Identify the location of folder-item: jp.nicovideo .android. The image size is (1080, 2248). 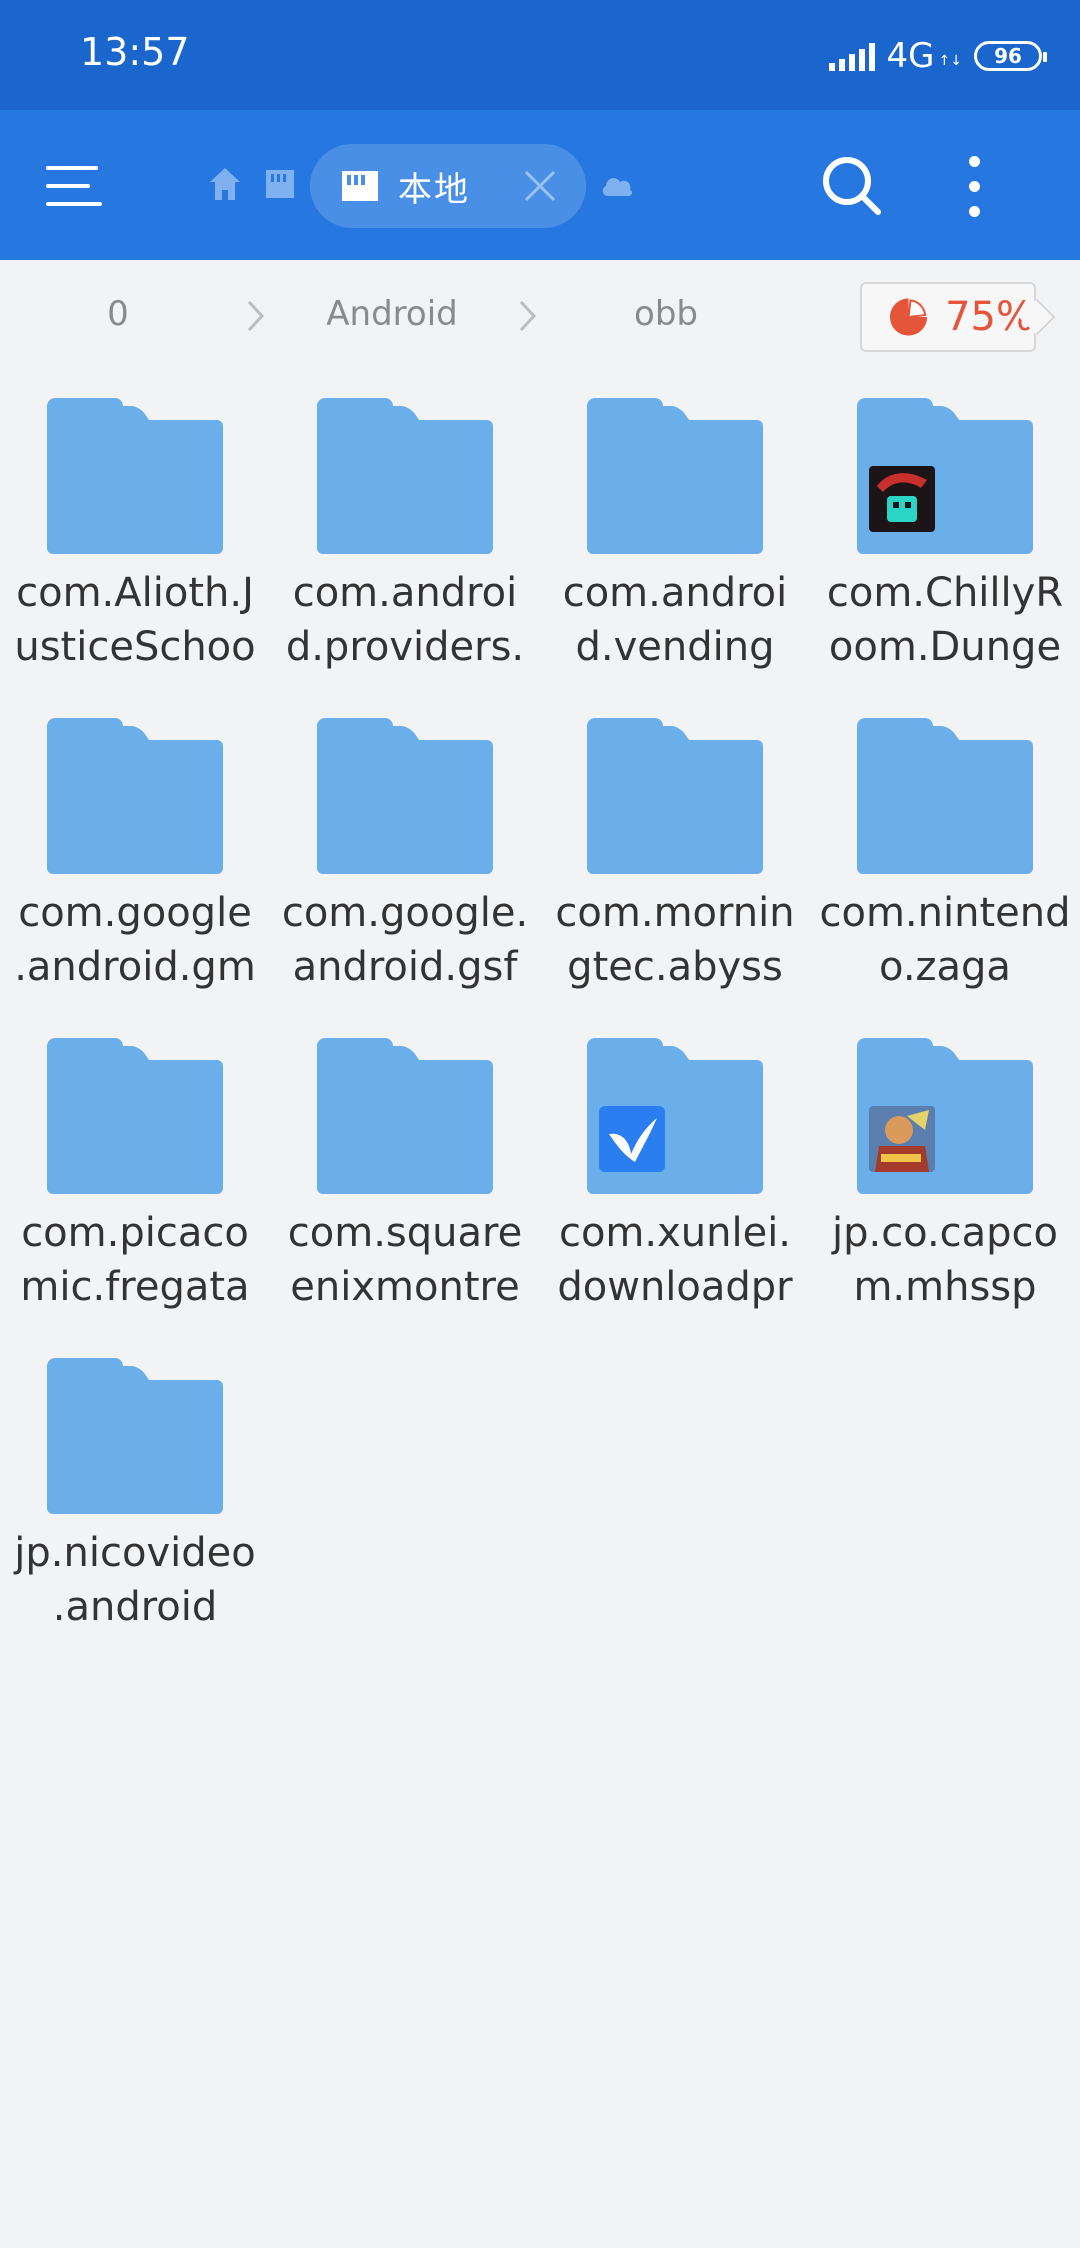
(135, 1500).